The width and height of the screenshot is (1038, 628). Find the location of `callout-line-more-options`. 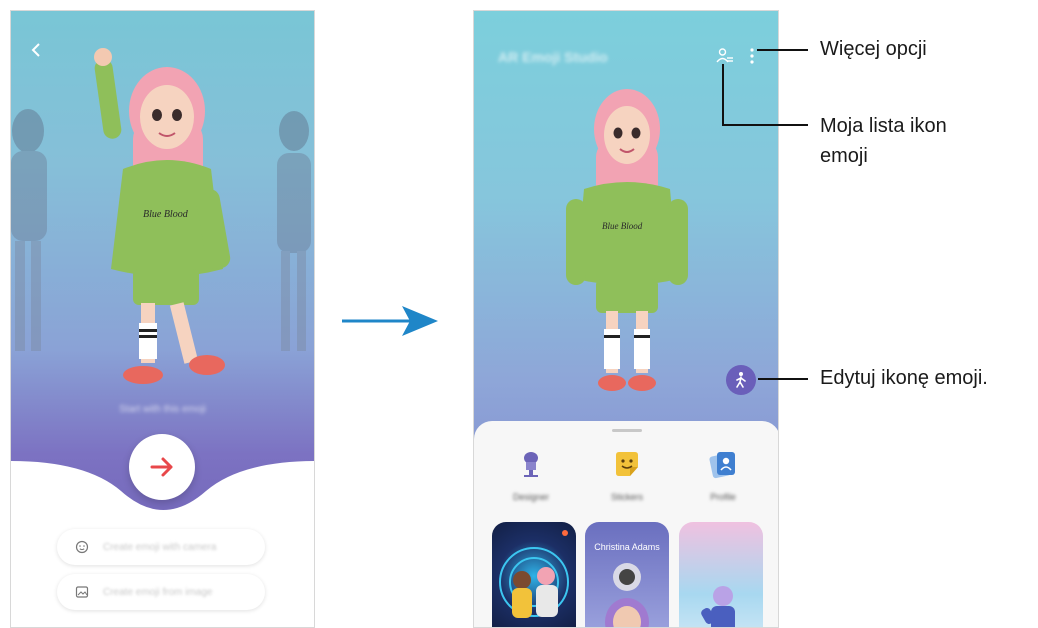

callout-line-more-options is located at coordinates (782, 50).